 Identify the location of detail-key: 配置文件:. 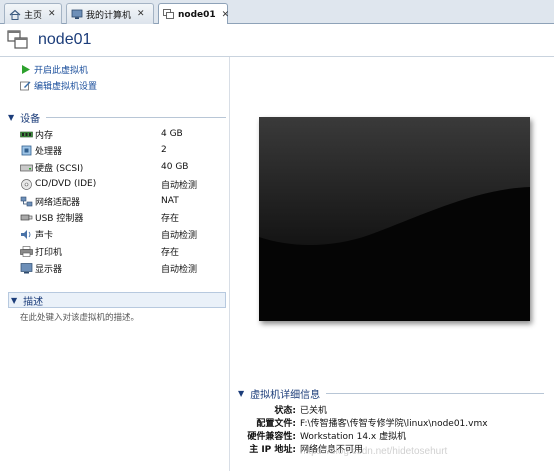
(276, 424).